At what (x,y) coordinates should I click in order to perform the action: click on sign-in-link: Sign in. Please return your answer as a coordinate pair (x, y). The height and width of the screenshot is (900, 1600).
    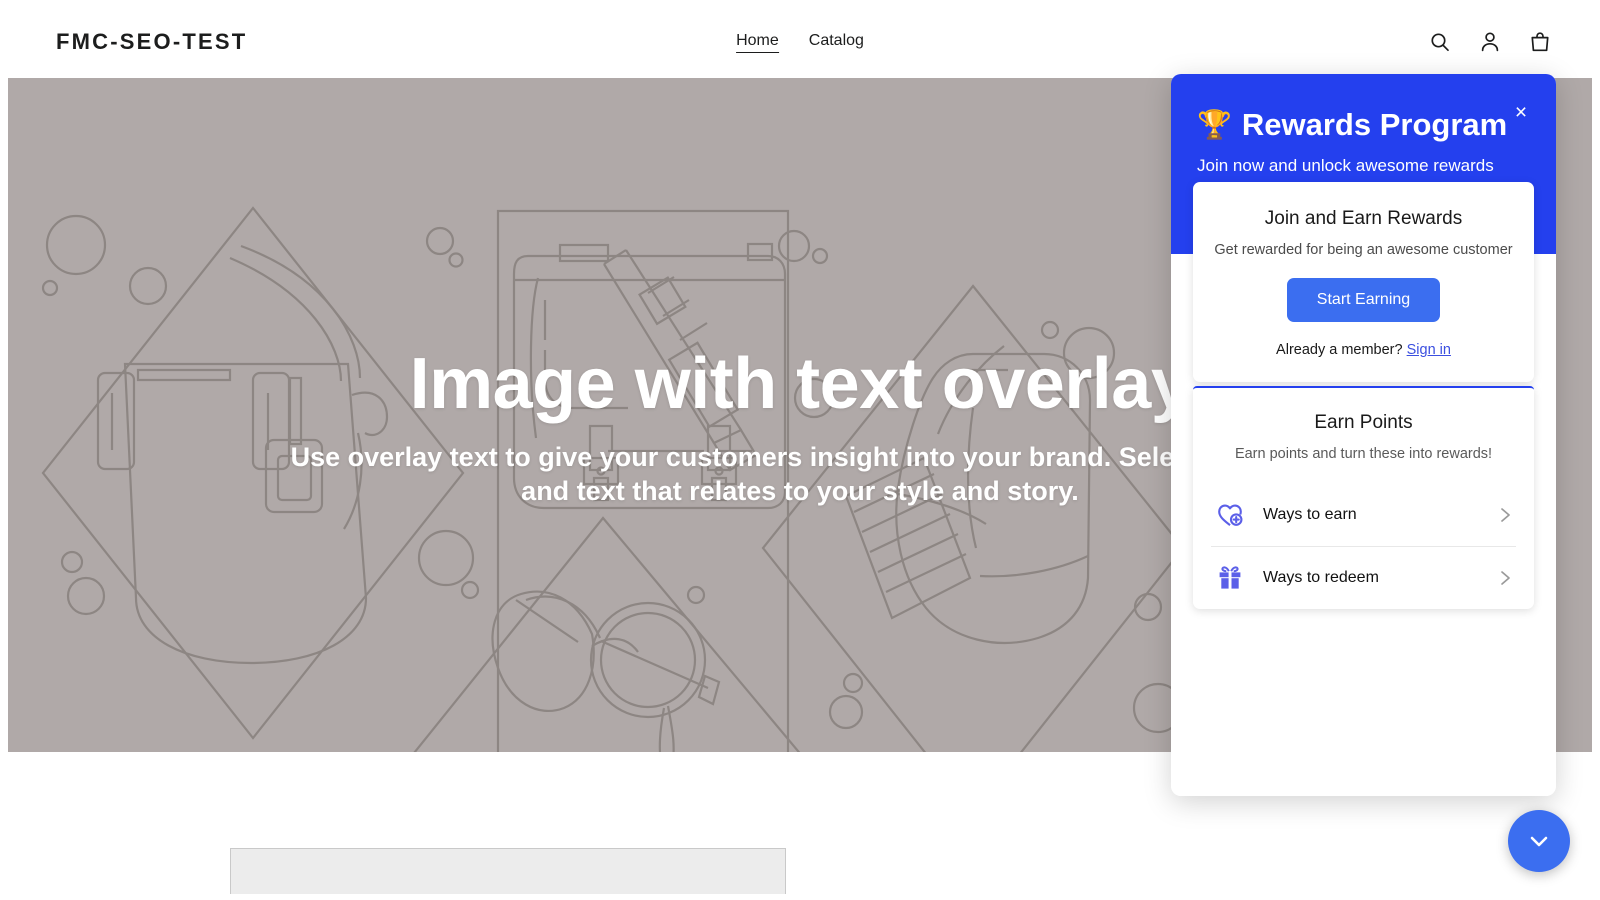
    Looking at the image, I should click on (1429, 350).